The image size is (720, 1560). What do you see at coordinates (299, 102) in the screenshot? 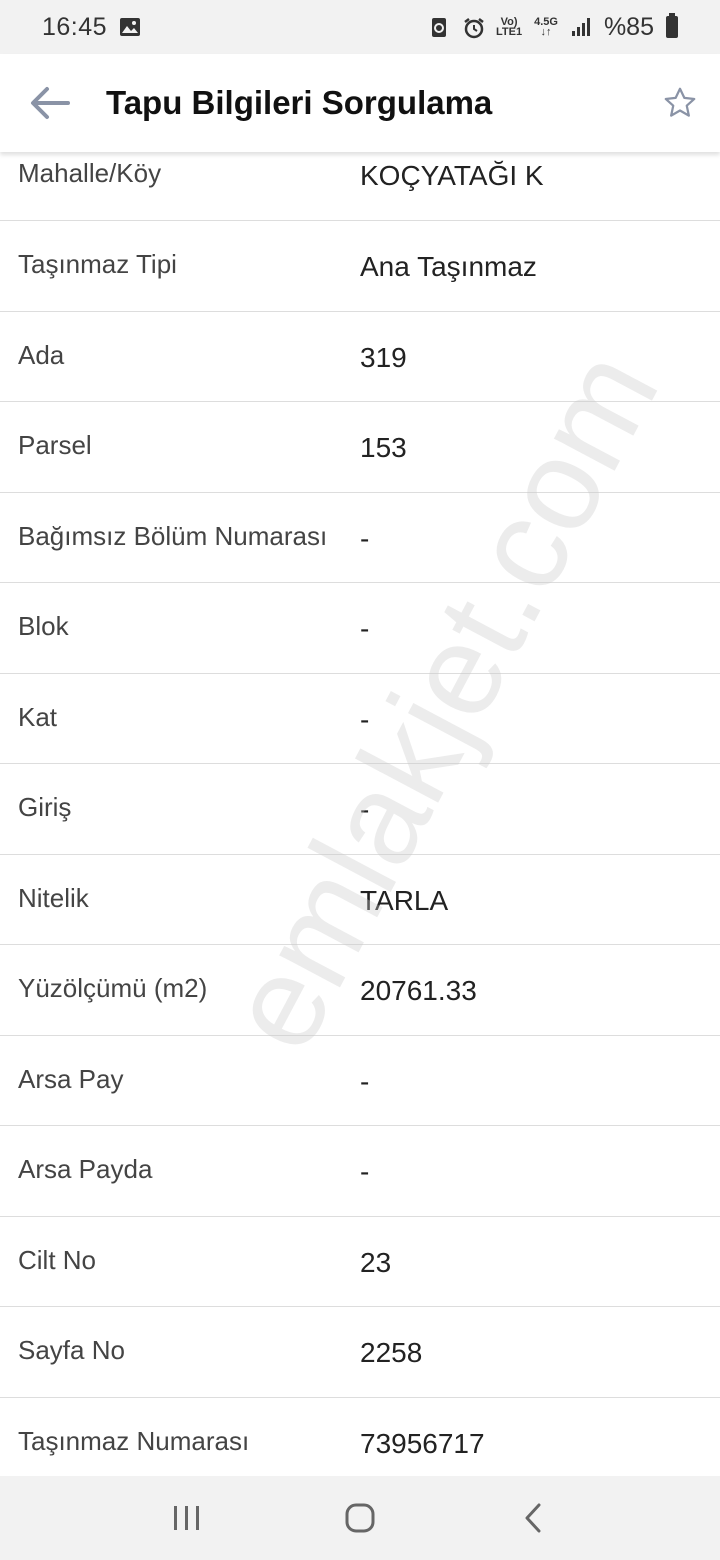
I see `page-title: Tapu Bilgileri Sorgulama` at bounding box center [299, 102].